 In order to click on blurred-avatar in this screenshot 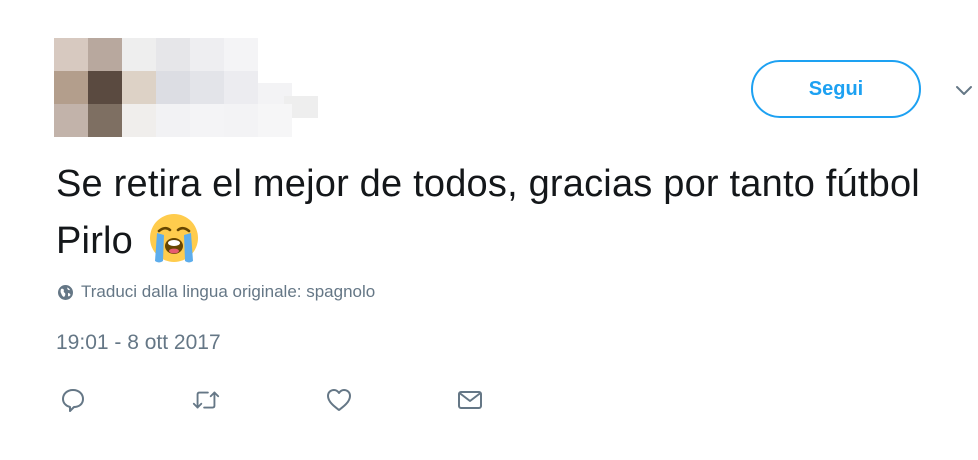, I will do `click(186, 88)`.